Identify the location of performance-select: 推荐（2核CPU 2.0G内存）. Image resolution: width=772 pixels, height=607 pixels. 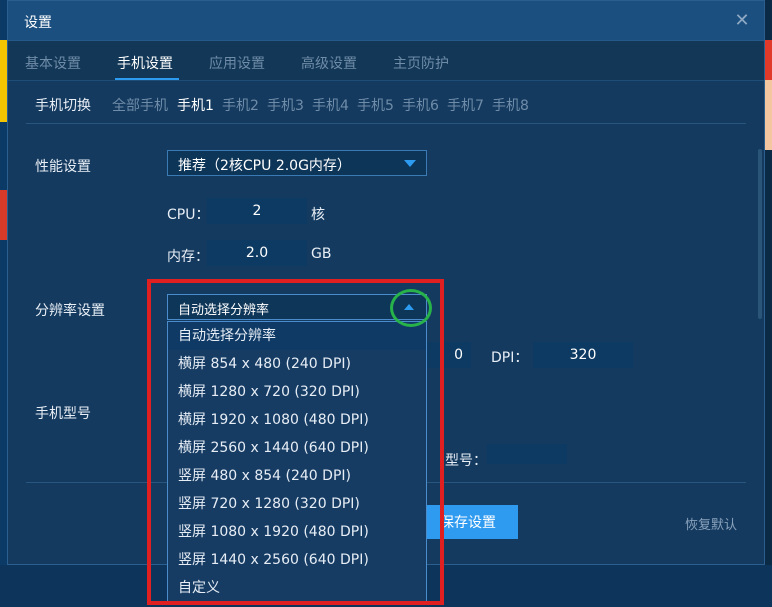
(297, 163).